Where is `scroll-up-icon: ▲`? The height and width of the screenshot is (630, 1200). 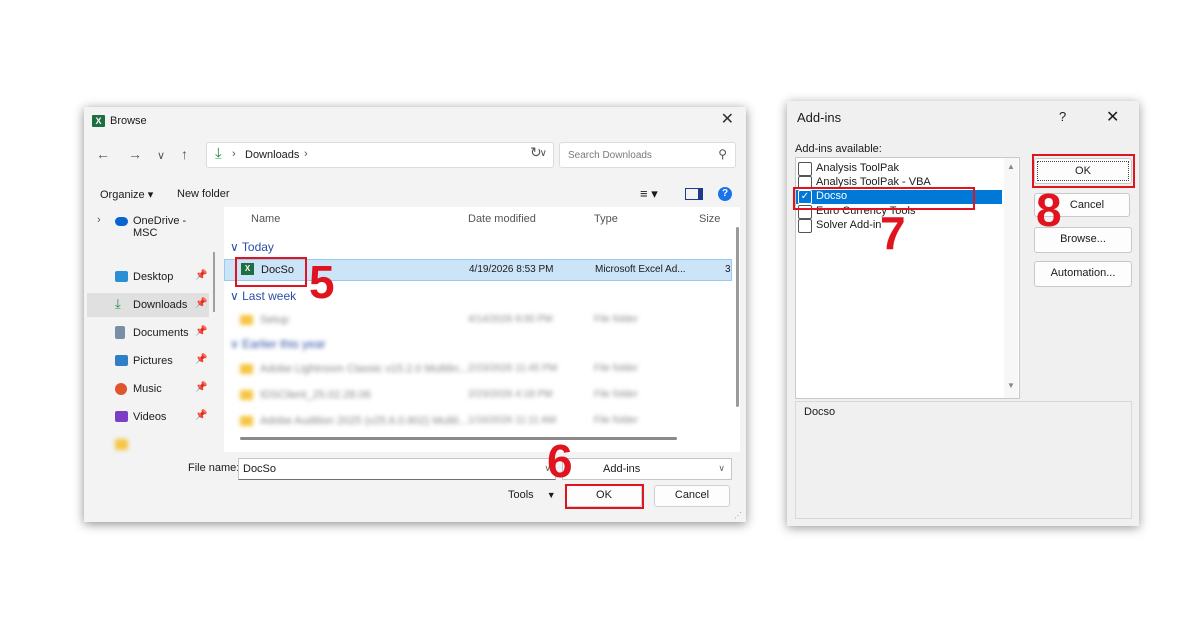 scroll-up-icon: ▲ is located at coordinates (1011, 166).